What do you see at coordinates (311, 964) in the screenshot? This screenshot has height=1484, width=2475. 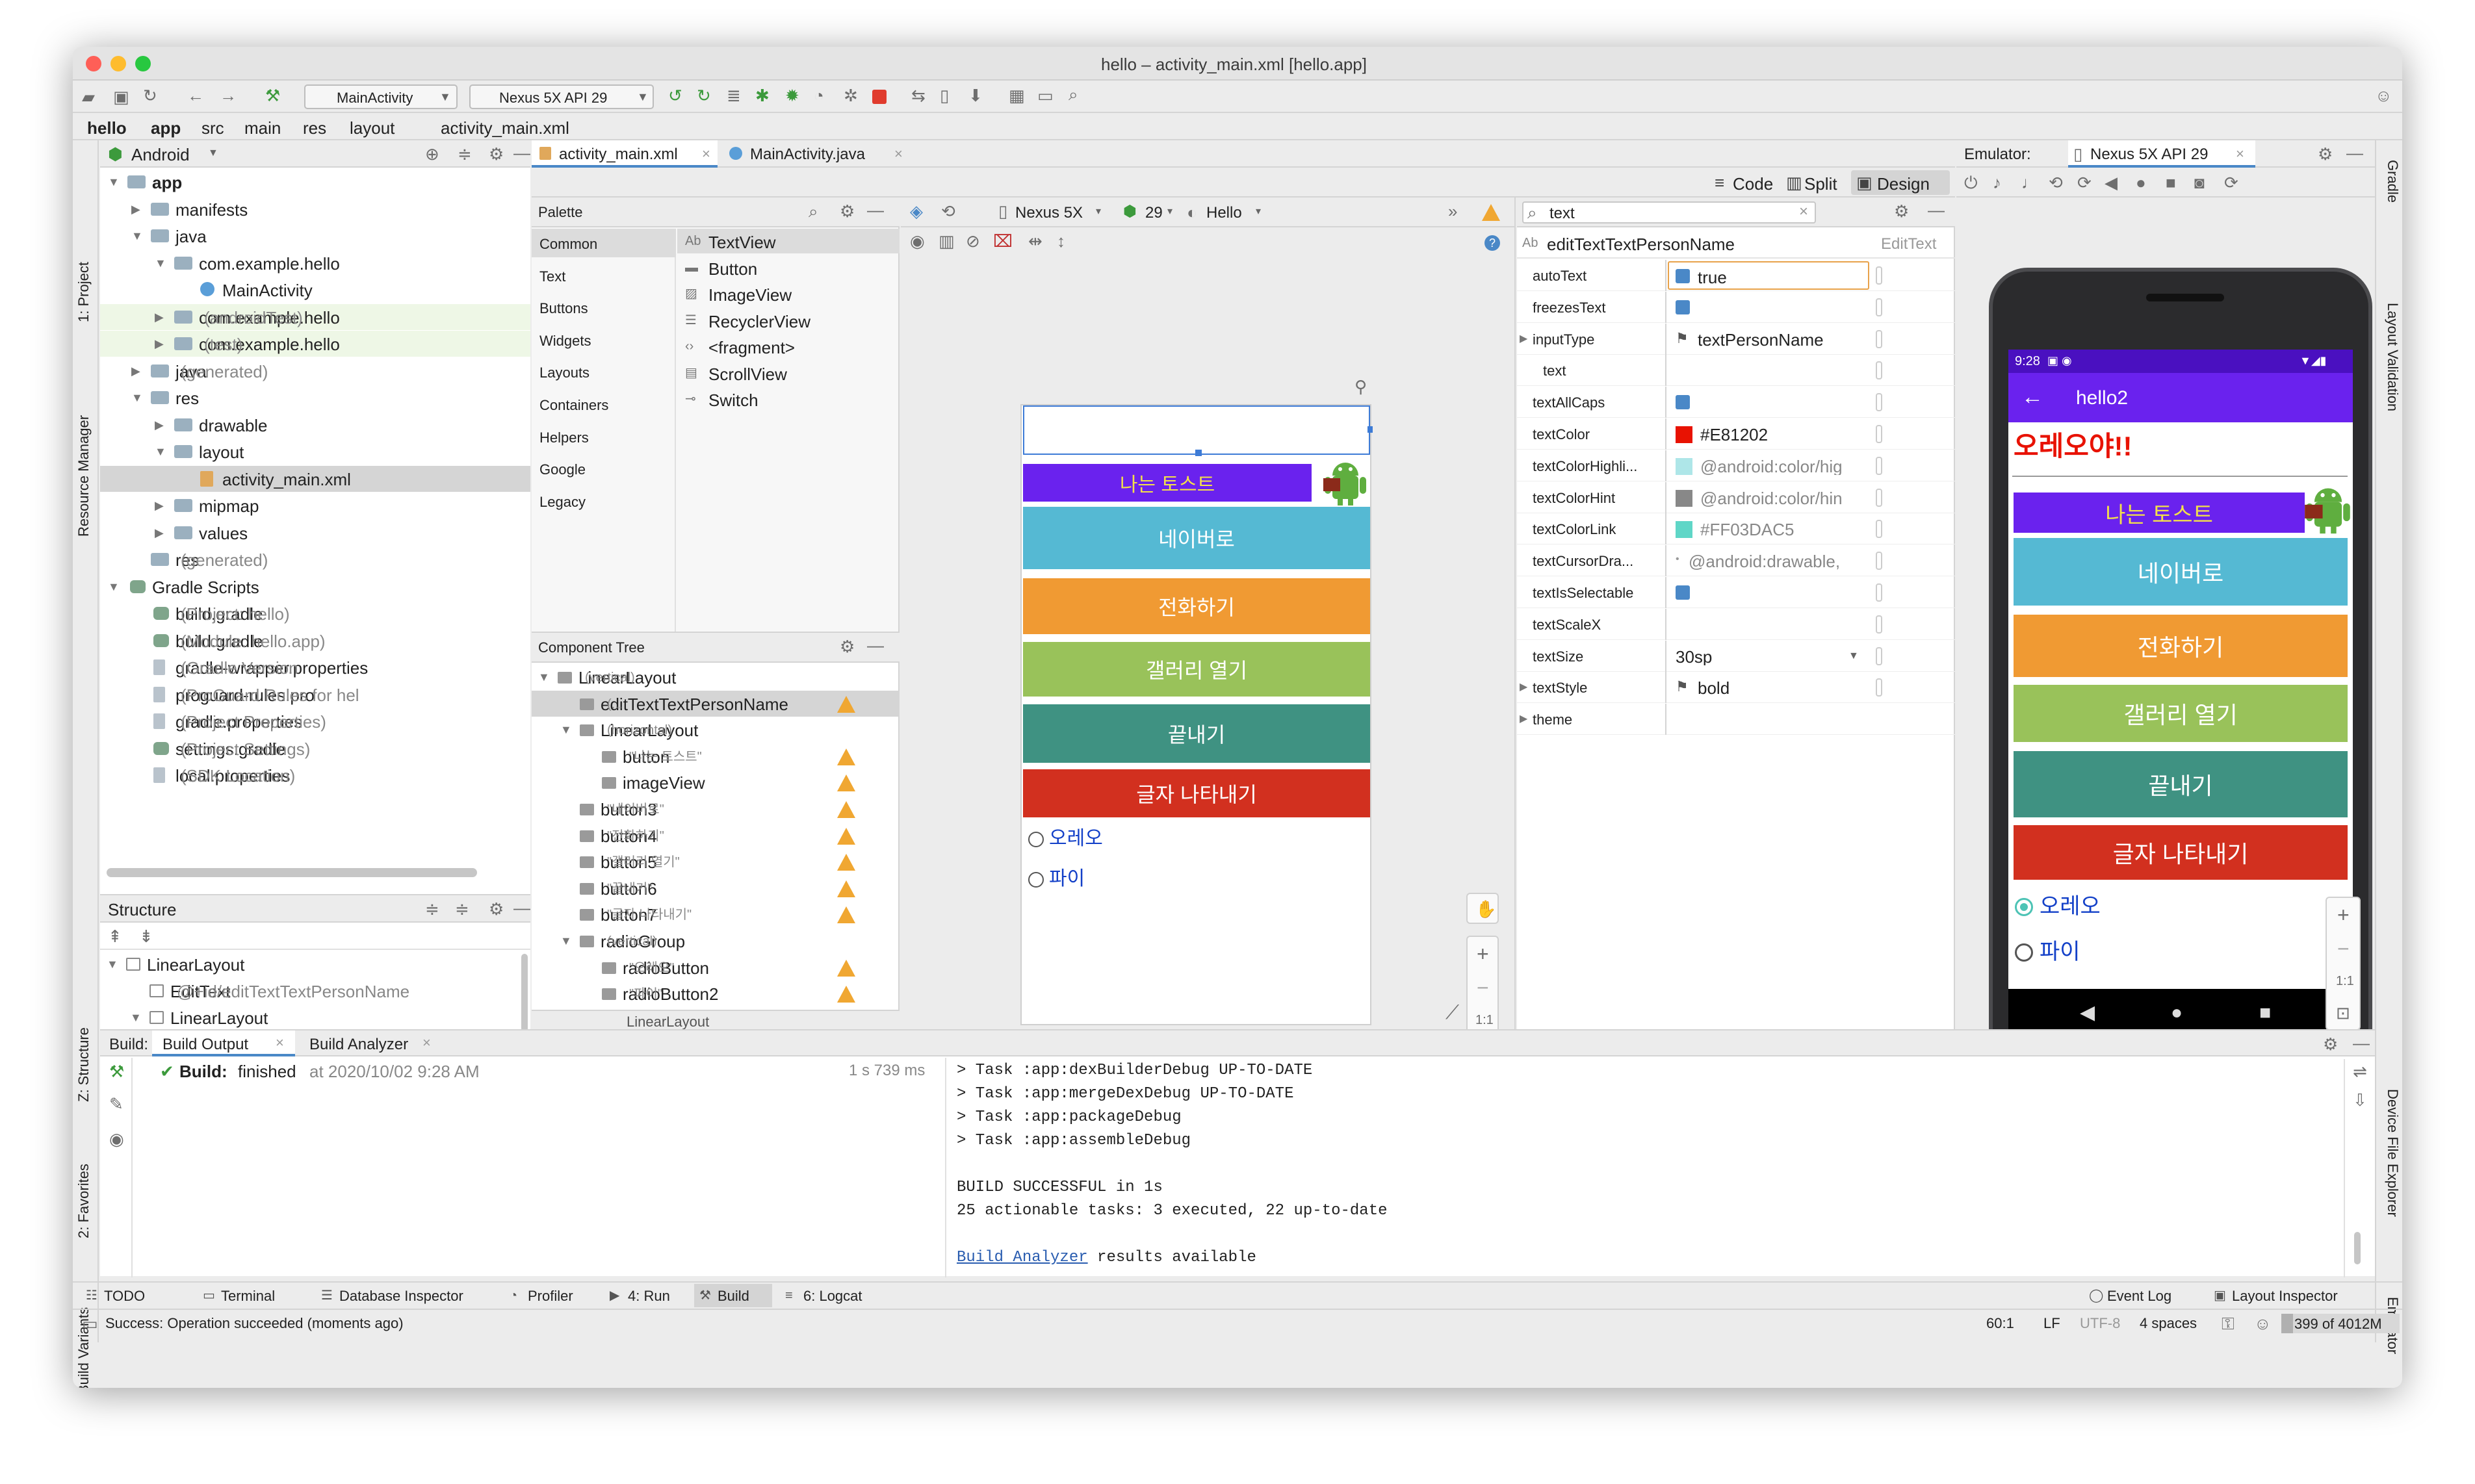 I see `structure-item: ▼ LinearLayout` at bounding box center [311, 964].